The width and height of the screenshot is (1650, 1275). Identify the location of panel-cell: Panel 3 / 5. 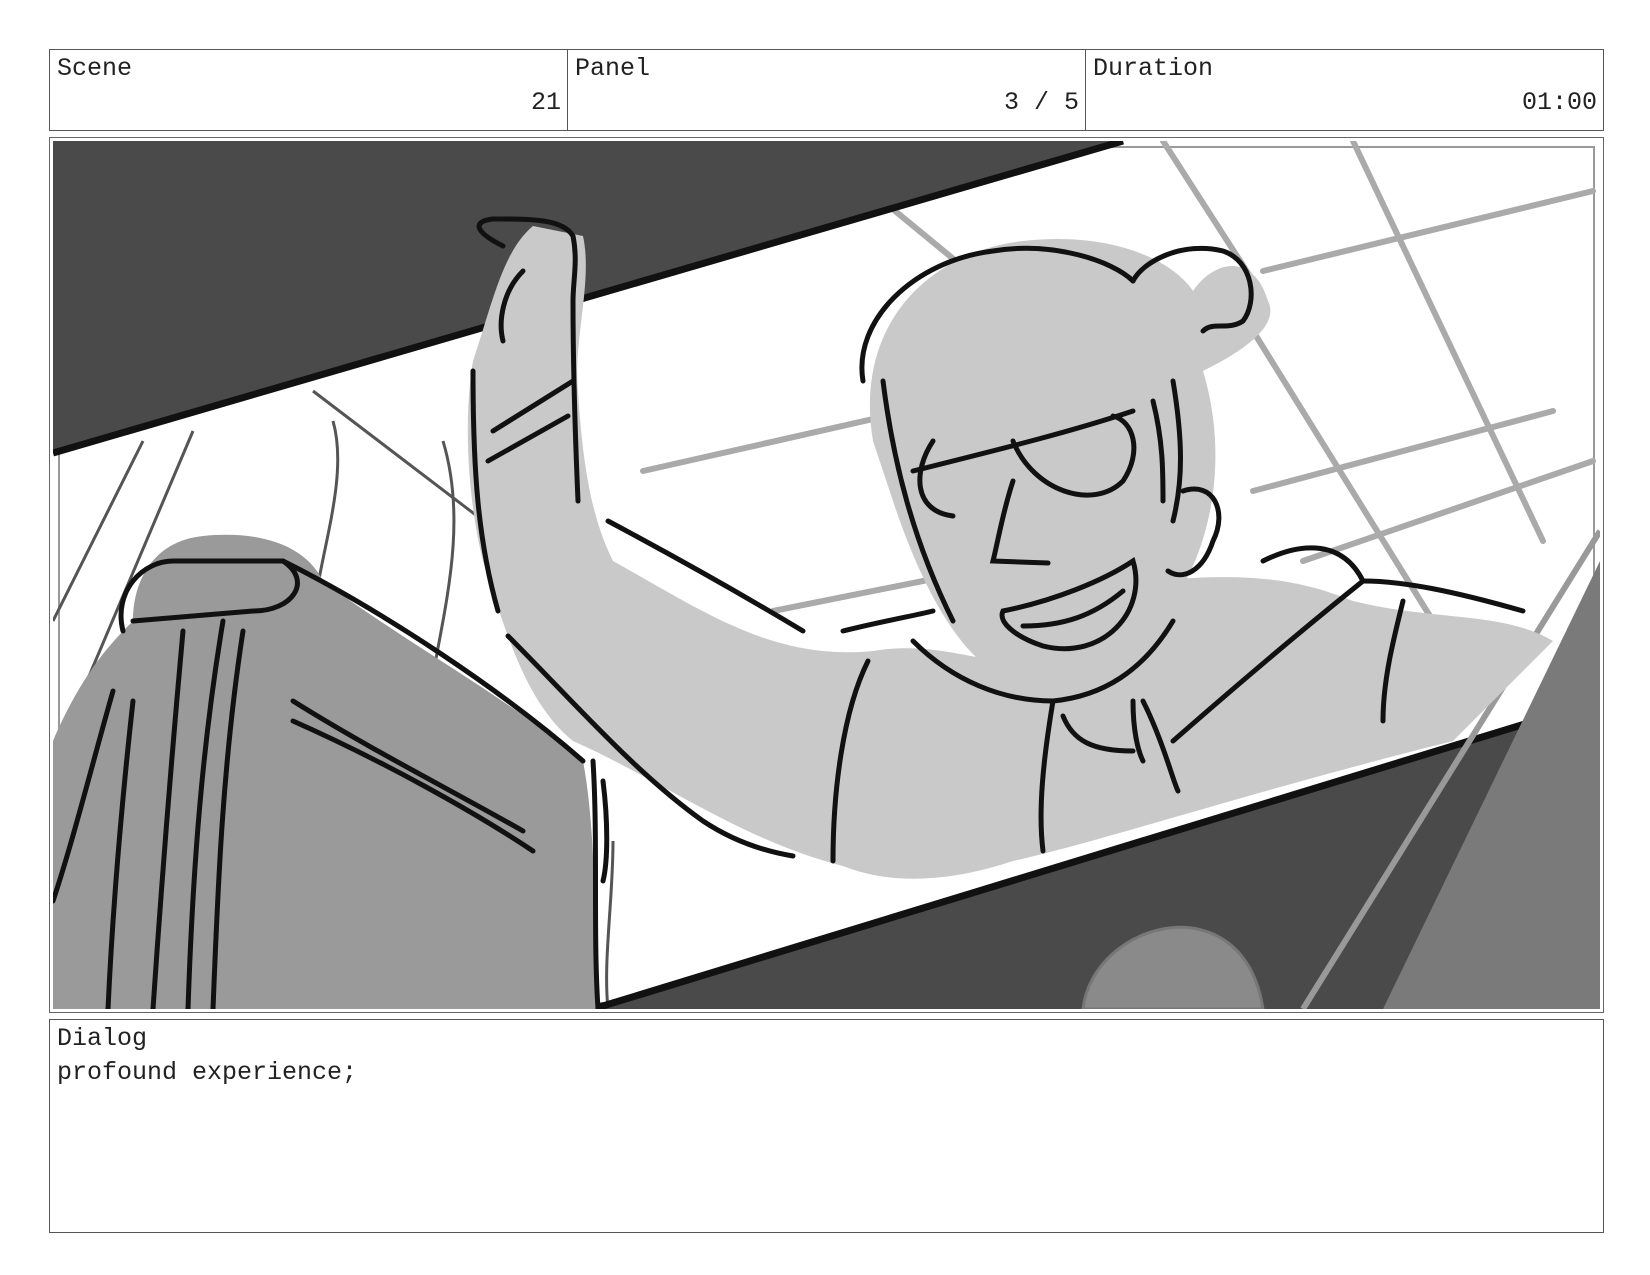
(827, 90).